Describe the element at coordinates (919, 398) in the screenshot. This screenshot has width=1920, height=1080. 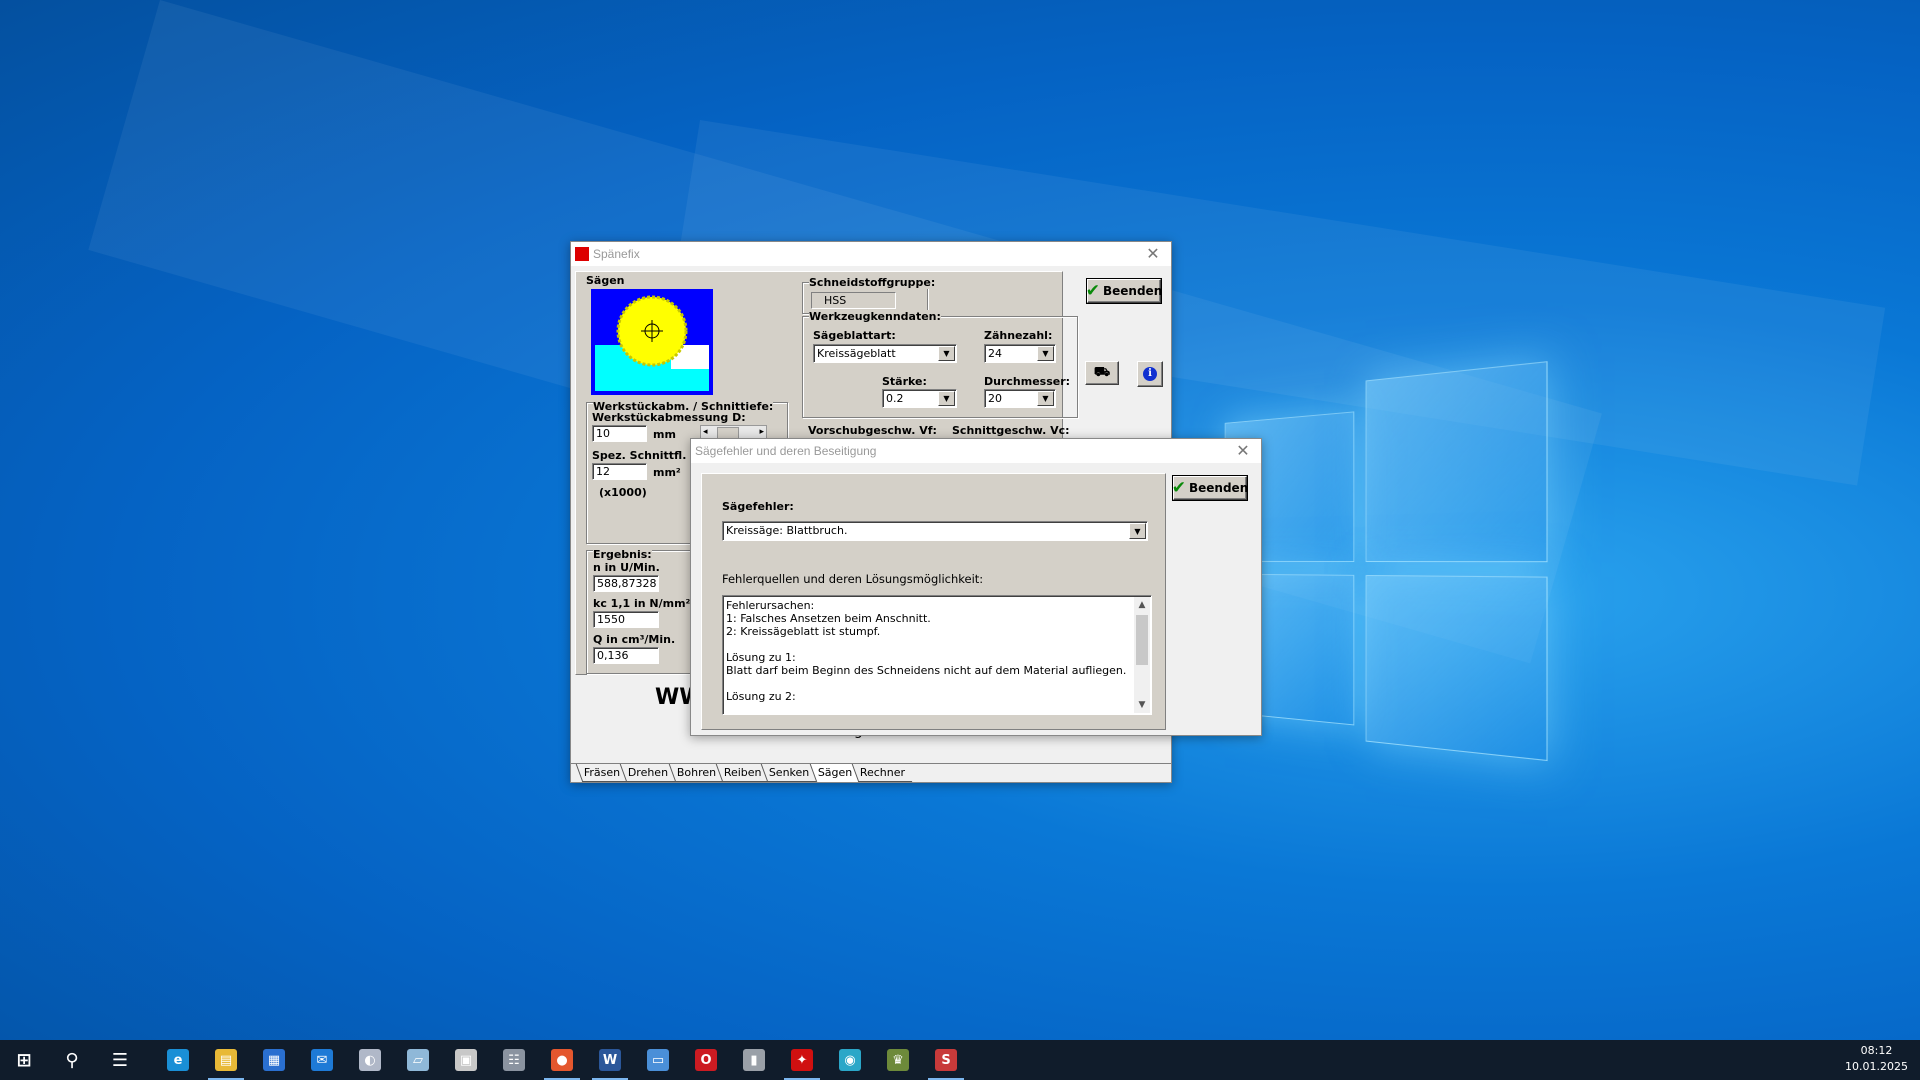
I see `staerke-select: 0.2 ▼` at that location.